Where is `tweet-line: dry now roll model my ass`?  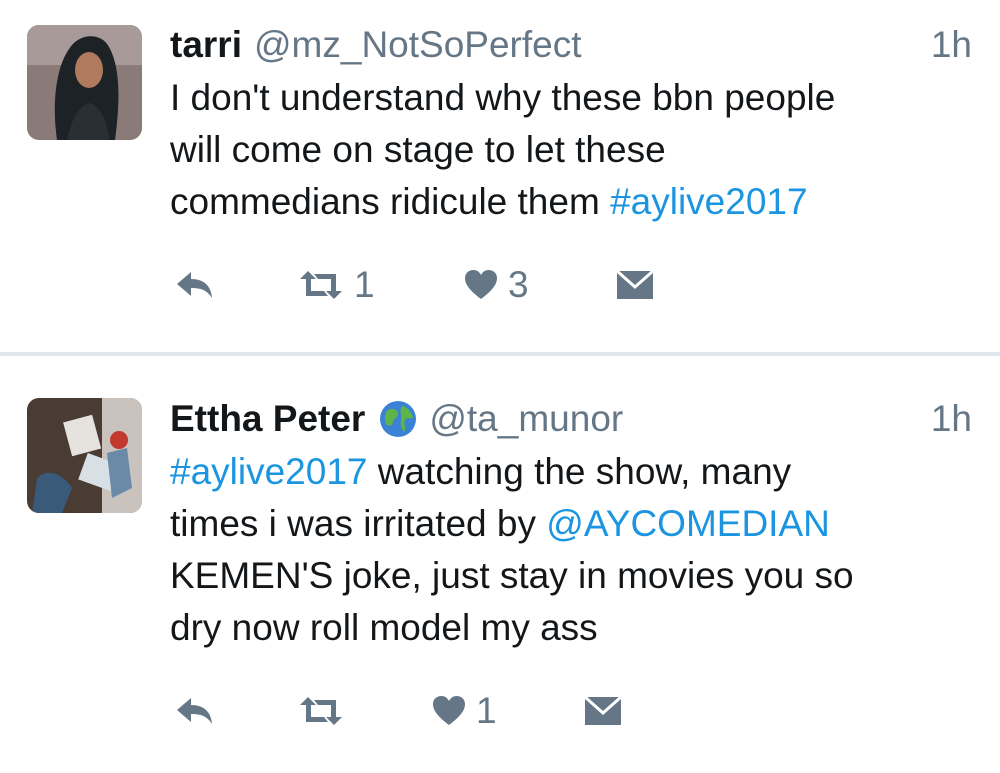 tweet-line: dry now roll model my ass is located at coordinates (570, 628).